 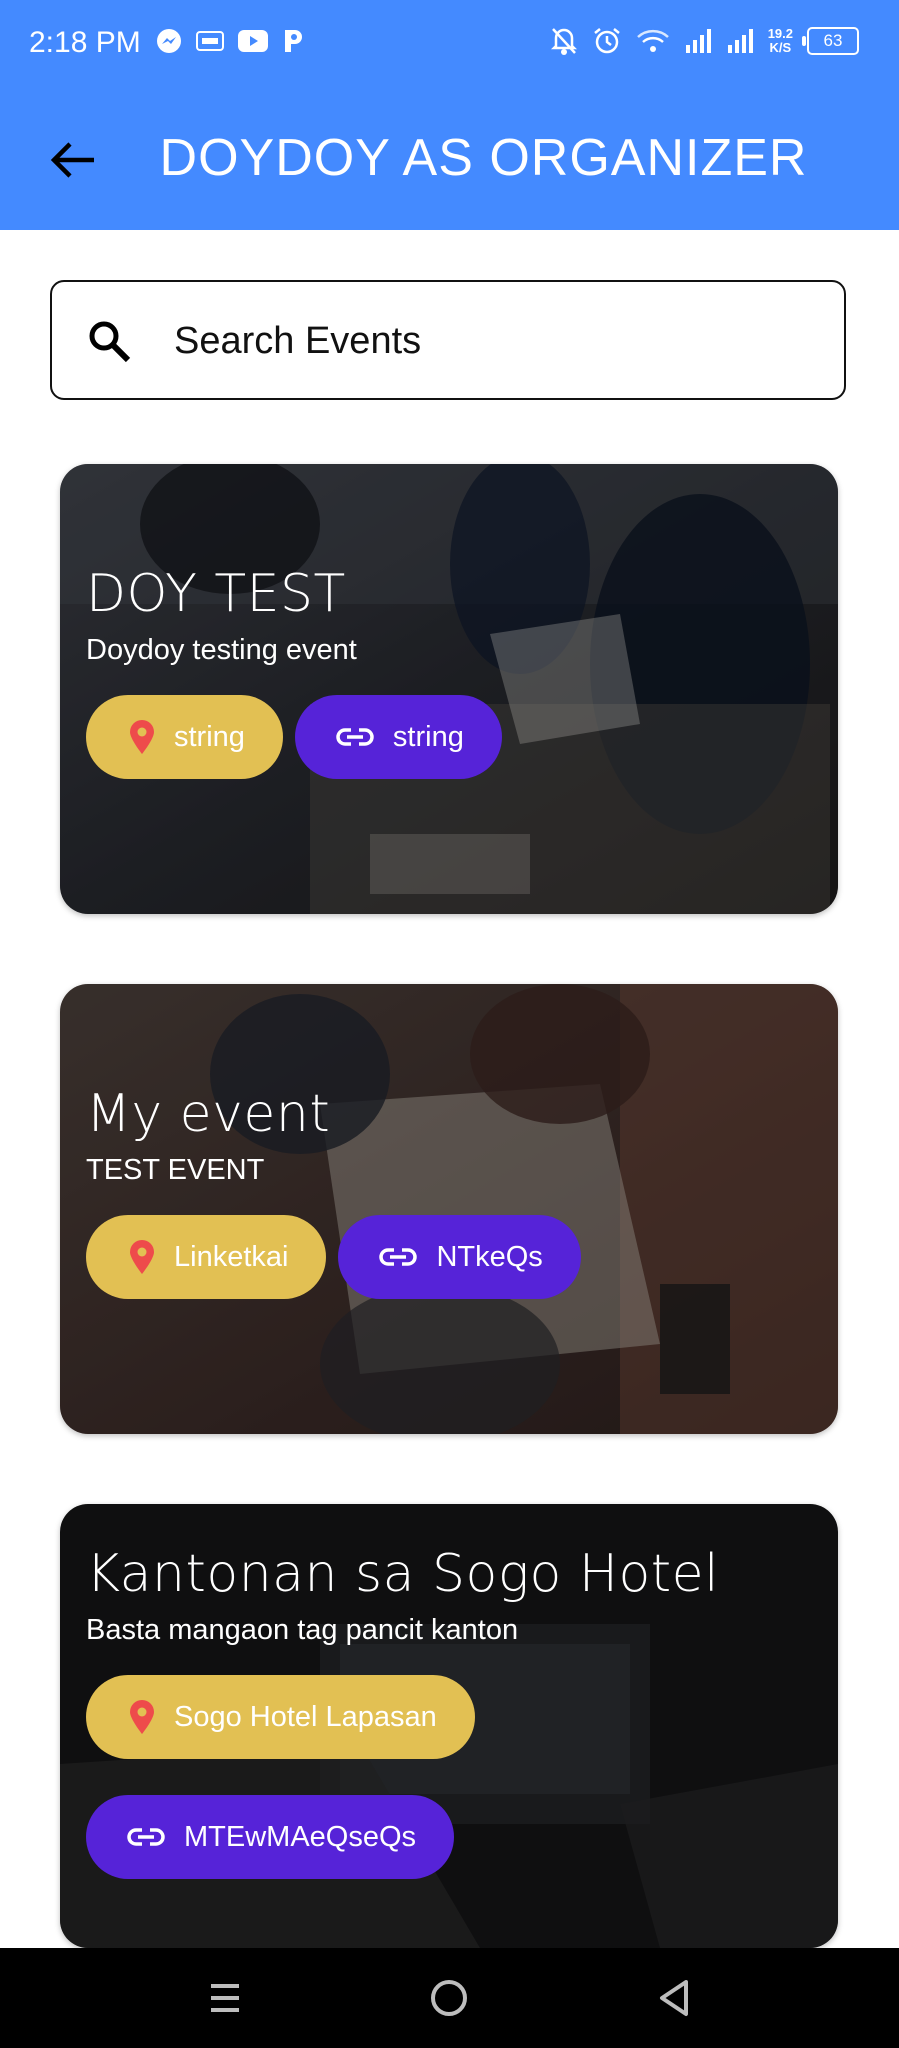 I want to click on nav-recents-button, so click(x=225, y=1998).